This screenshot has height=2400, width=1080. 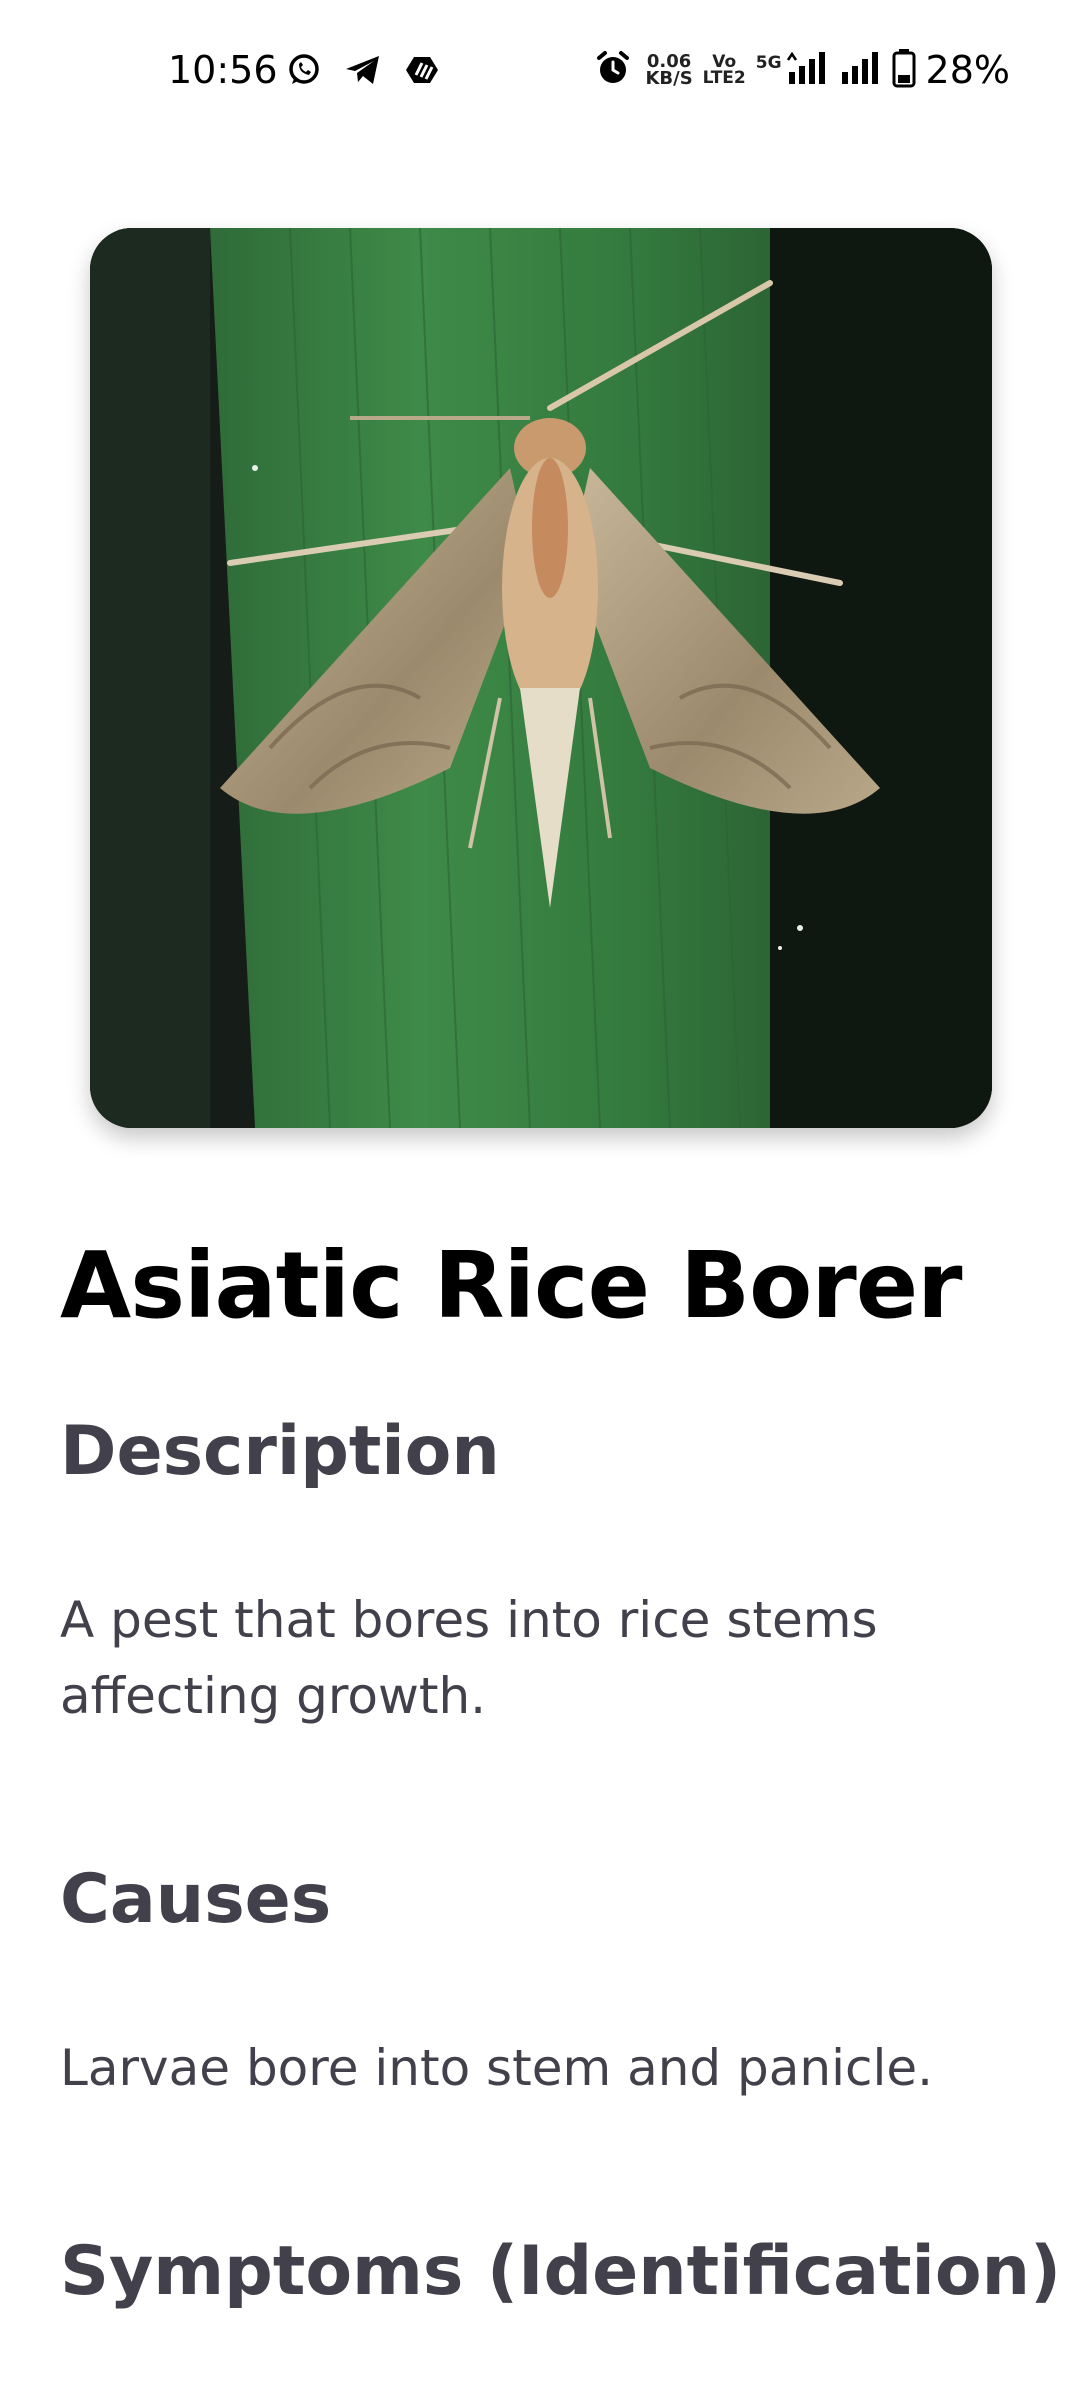 I want to click on network-speed-unit: KB/S, so click(x=669, y=78).